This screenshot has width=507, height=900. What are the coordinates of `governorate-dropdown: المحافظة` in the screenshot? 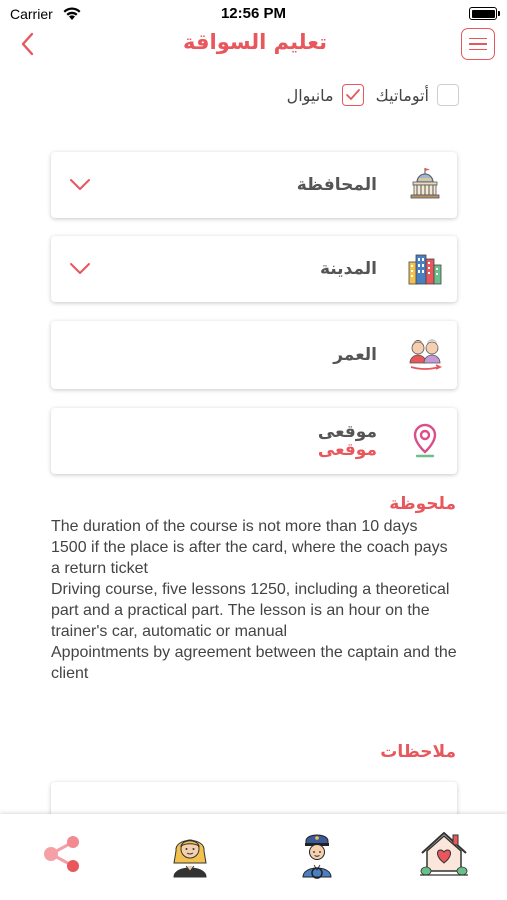 It's located at (254, 185).